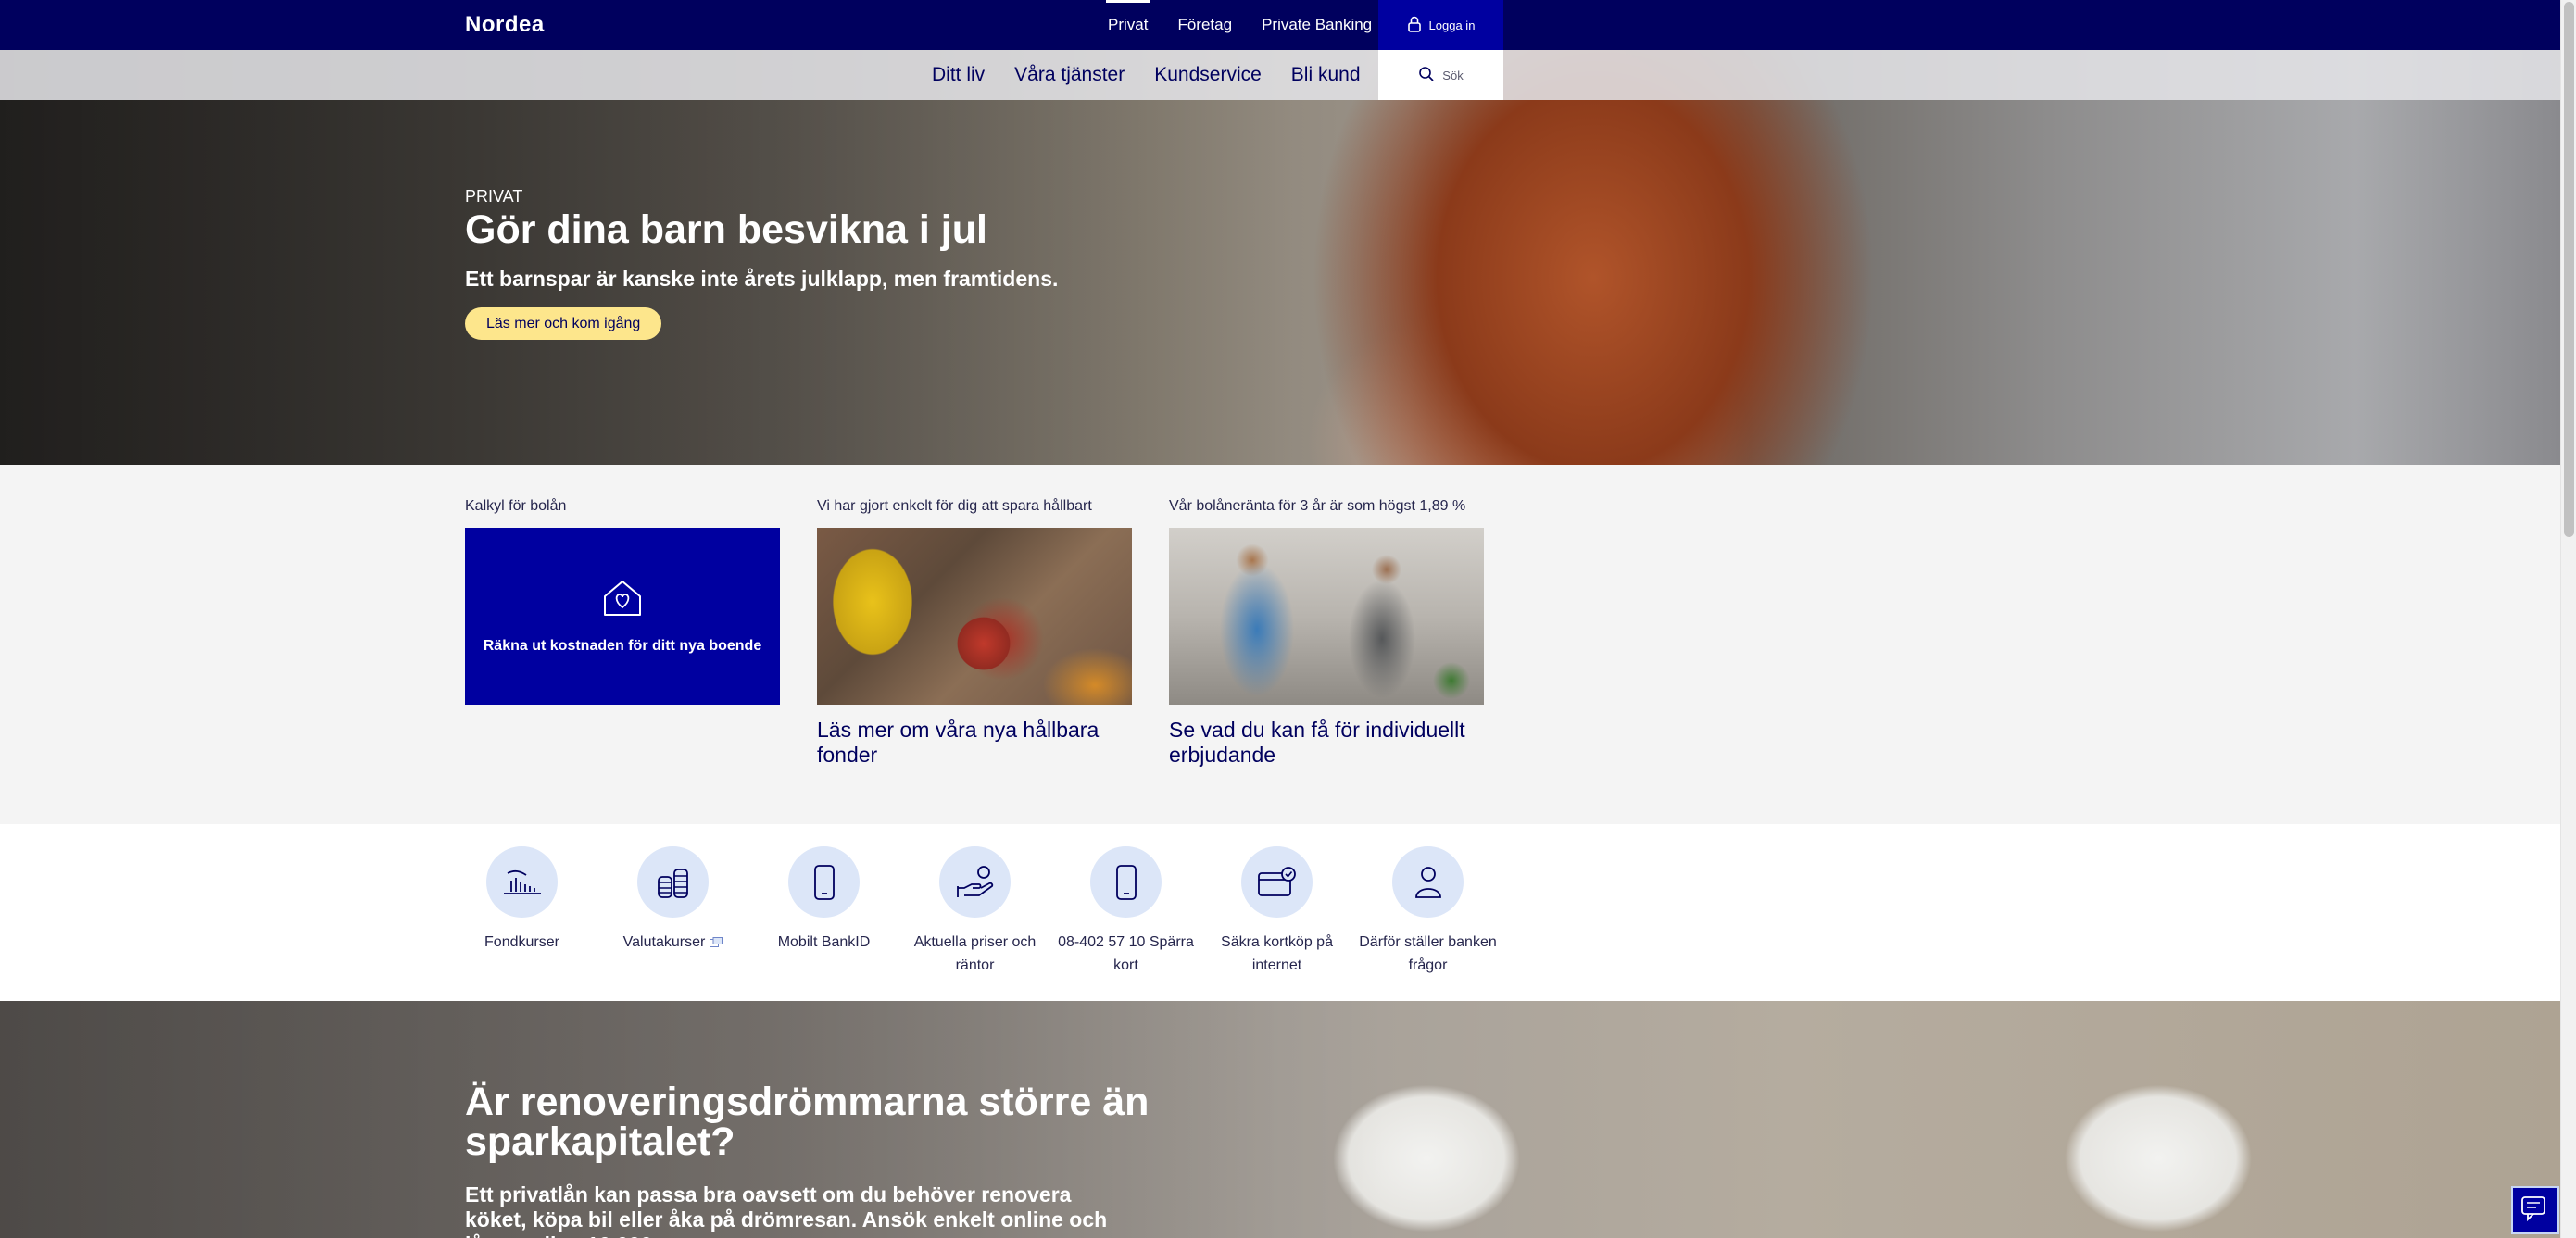 This screenshot has height=1238, width=2576. What do you see at coordinates (974, 743) in the screenshot?
I see `card-title-link: Läs mer om våra nya hållbara fonder` at bounding box center [974, 743].